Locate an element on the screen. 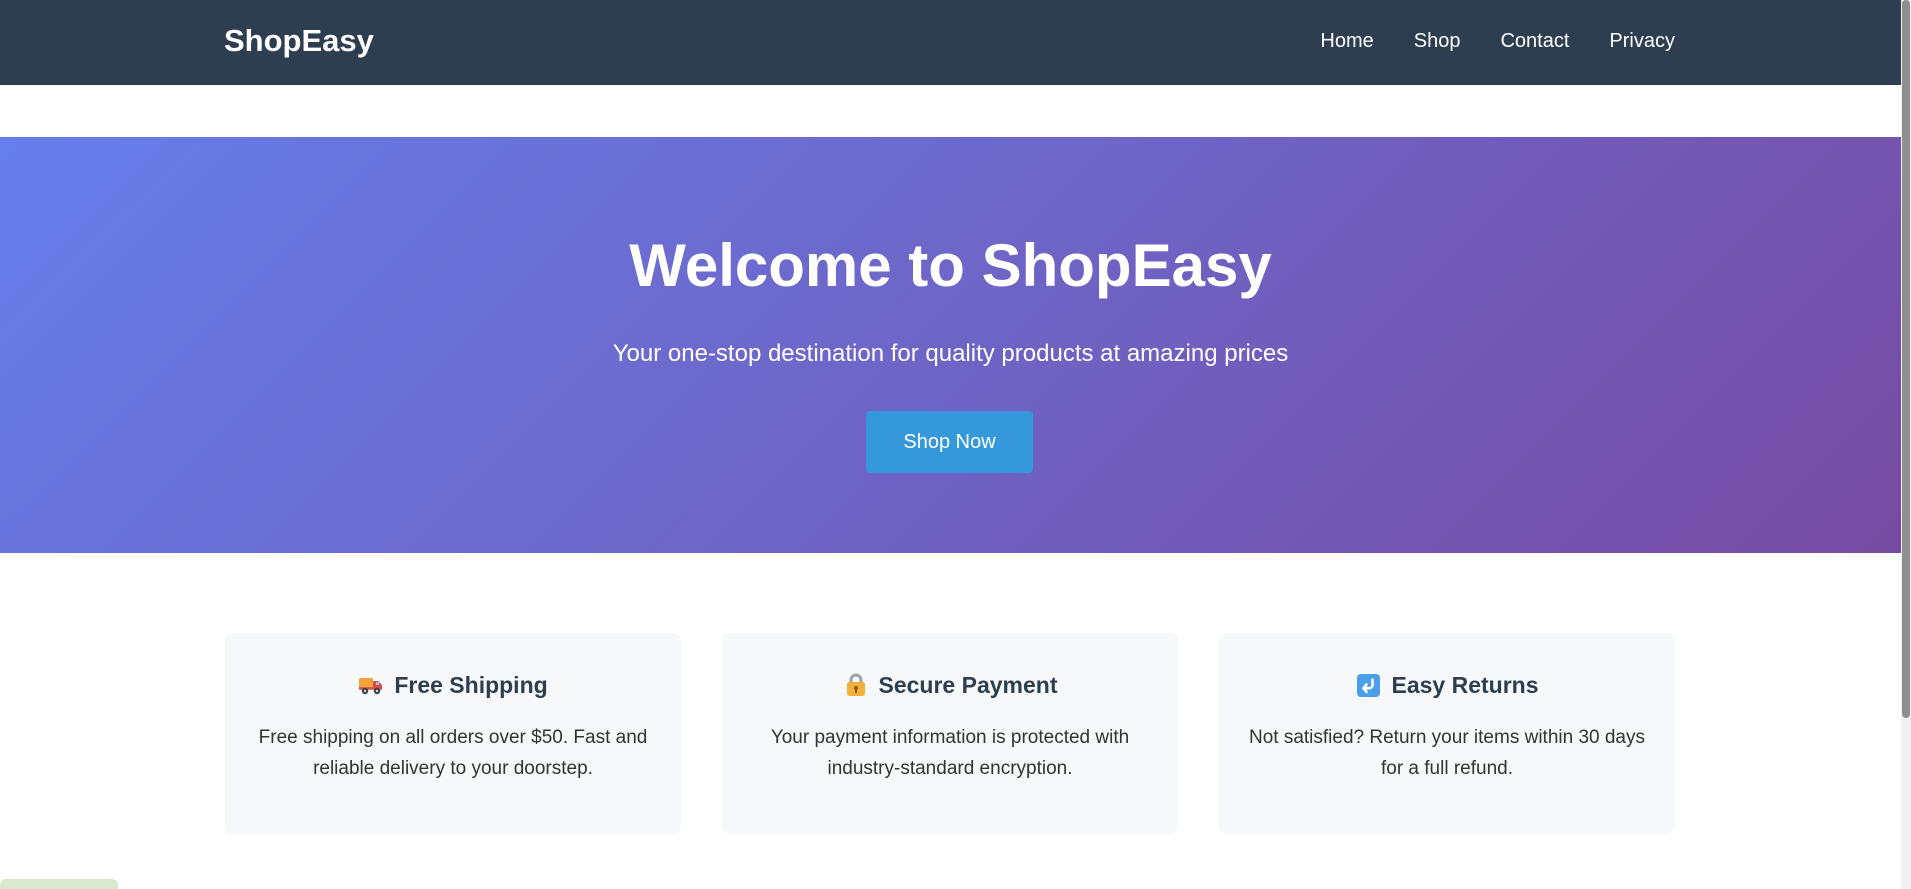 This screenshot has width=1911, height=889. lock-icon is located at coordinates (856, 685).